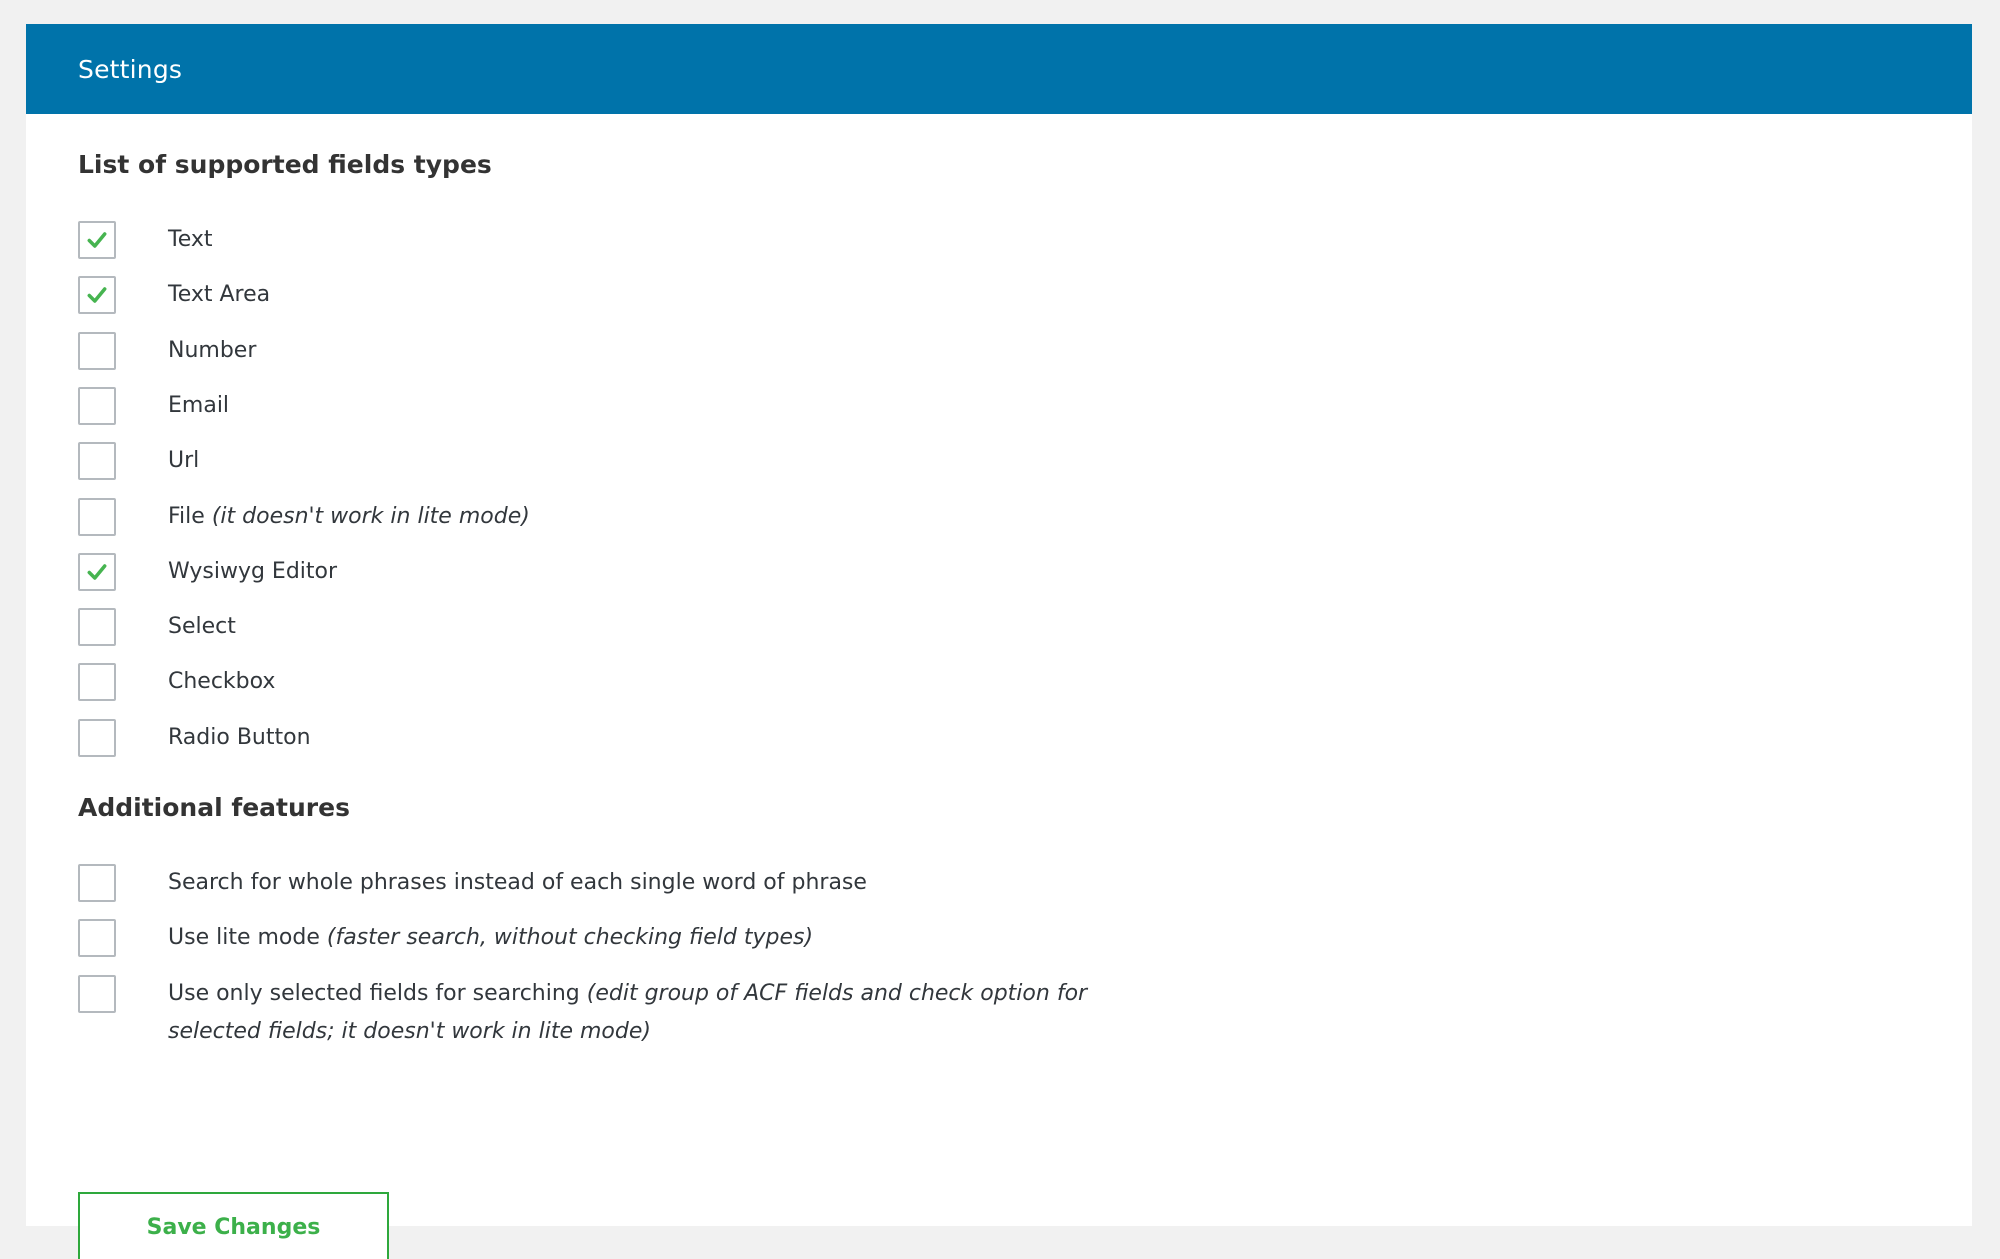 This screenshot has height=1259, width=2000. Describe the element at coordinates (97, 461) in the screenshot. I see `checkbox-url` at that location.